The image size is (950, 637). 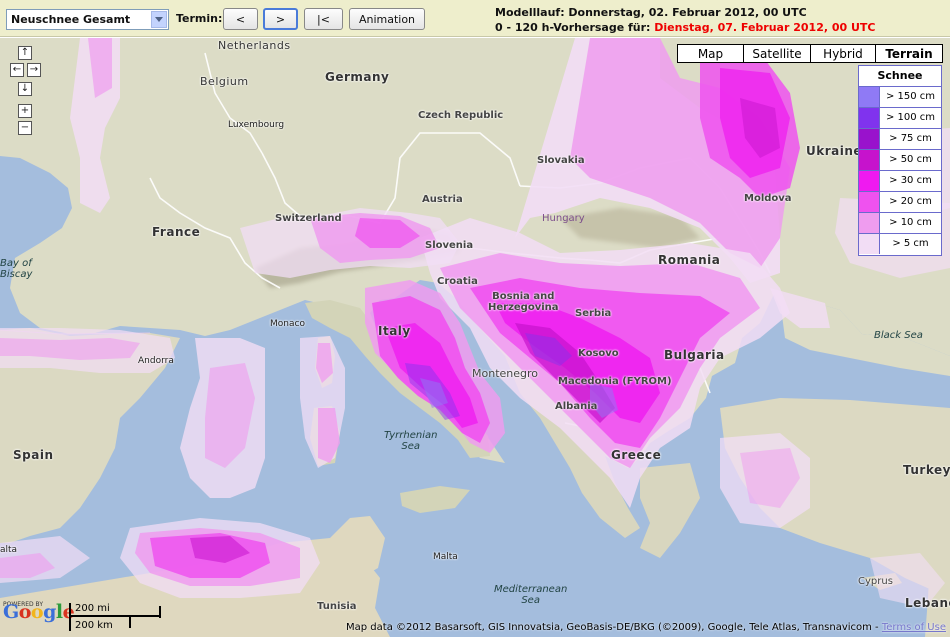 What do you see at coordinates (9, 550) in the screenshot?
I see `label-malta-edge: alta` at bounding box center [9, 550].